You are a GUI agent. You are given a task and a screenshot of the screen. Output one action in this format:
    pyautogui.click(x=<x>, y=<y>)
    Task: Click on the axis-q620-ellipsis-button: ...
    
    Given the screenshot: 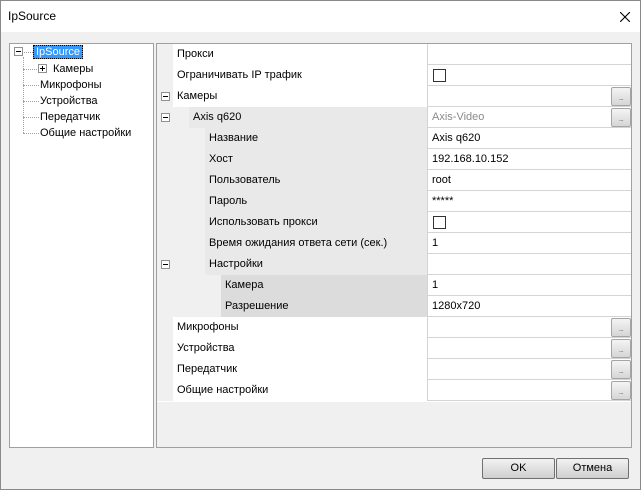 What is the action you would take?
    pyautogui.click(x=621, y=117)
    